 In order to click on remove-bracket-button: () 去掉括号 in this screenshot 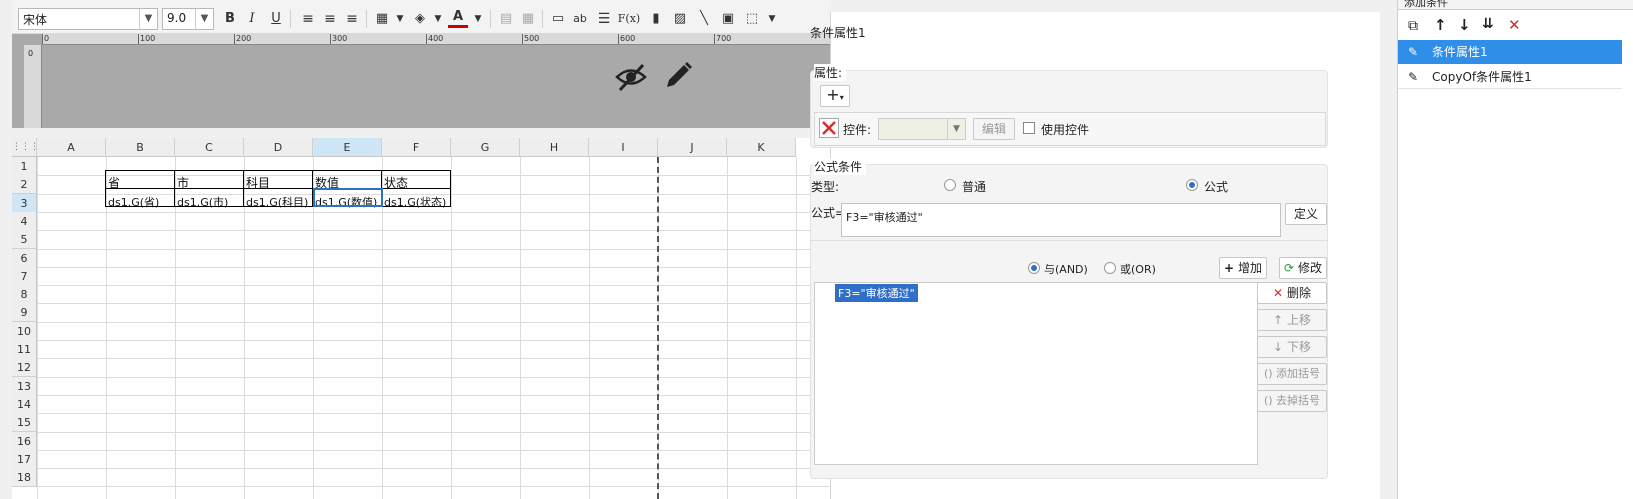, I will do `click(1292, 401)`.